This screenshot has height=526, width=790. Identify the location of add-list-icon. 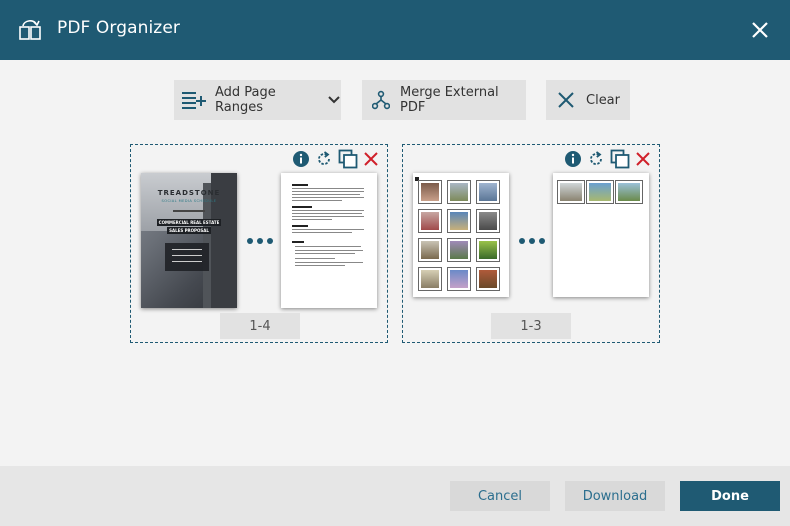
(194, 100).